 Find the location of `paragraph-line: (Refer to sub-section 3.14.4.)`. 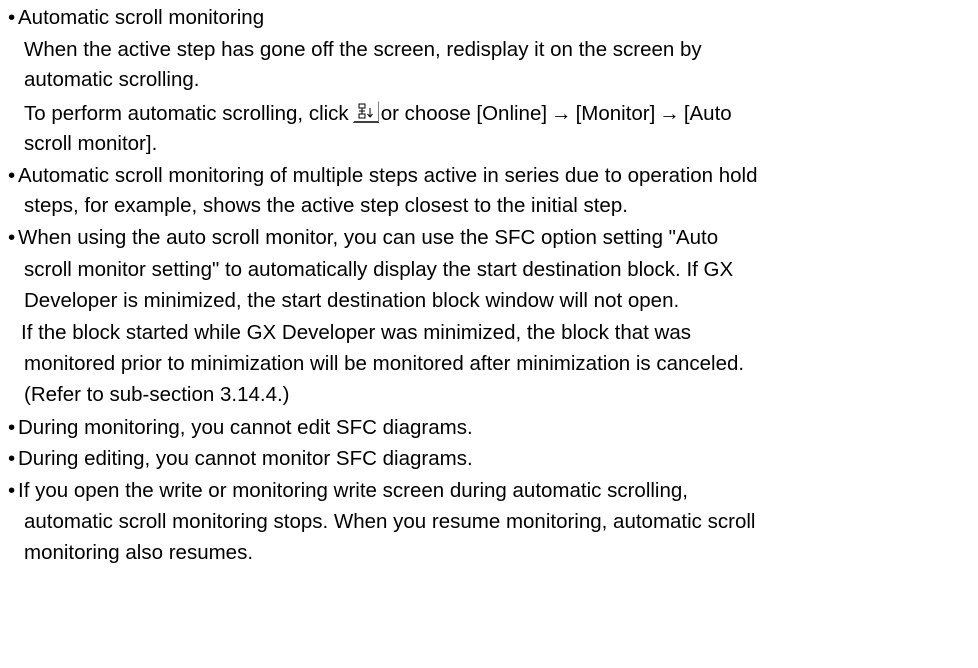

paragraph-line: (Refer to sub-section 3.14.4.) is located at coordinates (157, 394).